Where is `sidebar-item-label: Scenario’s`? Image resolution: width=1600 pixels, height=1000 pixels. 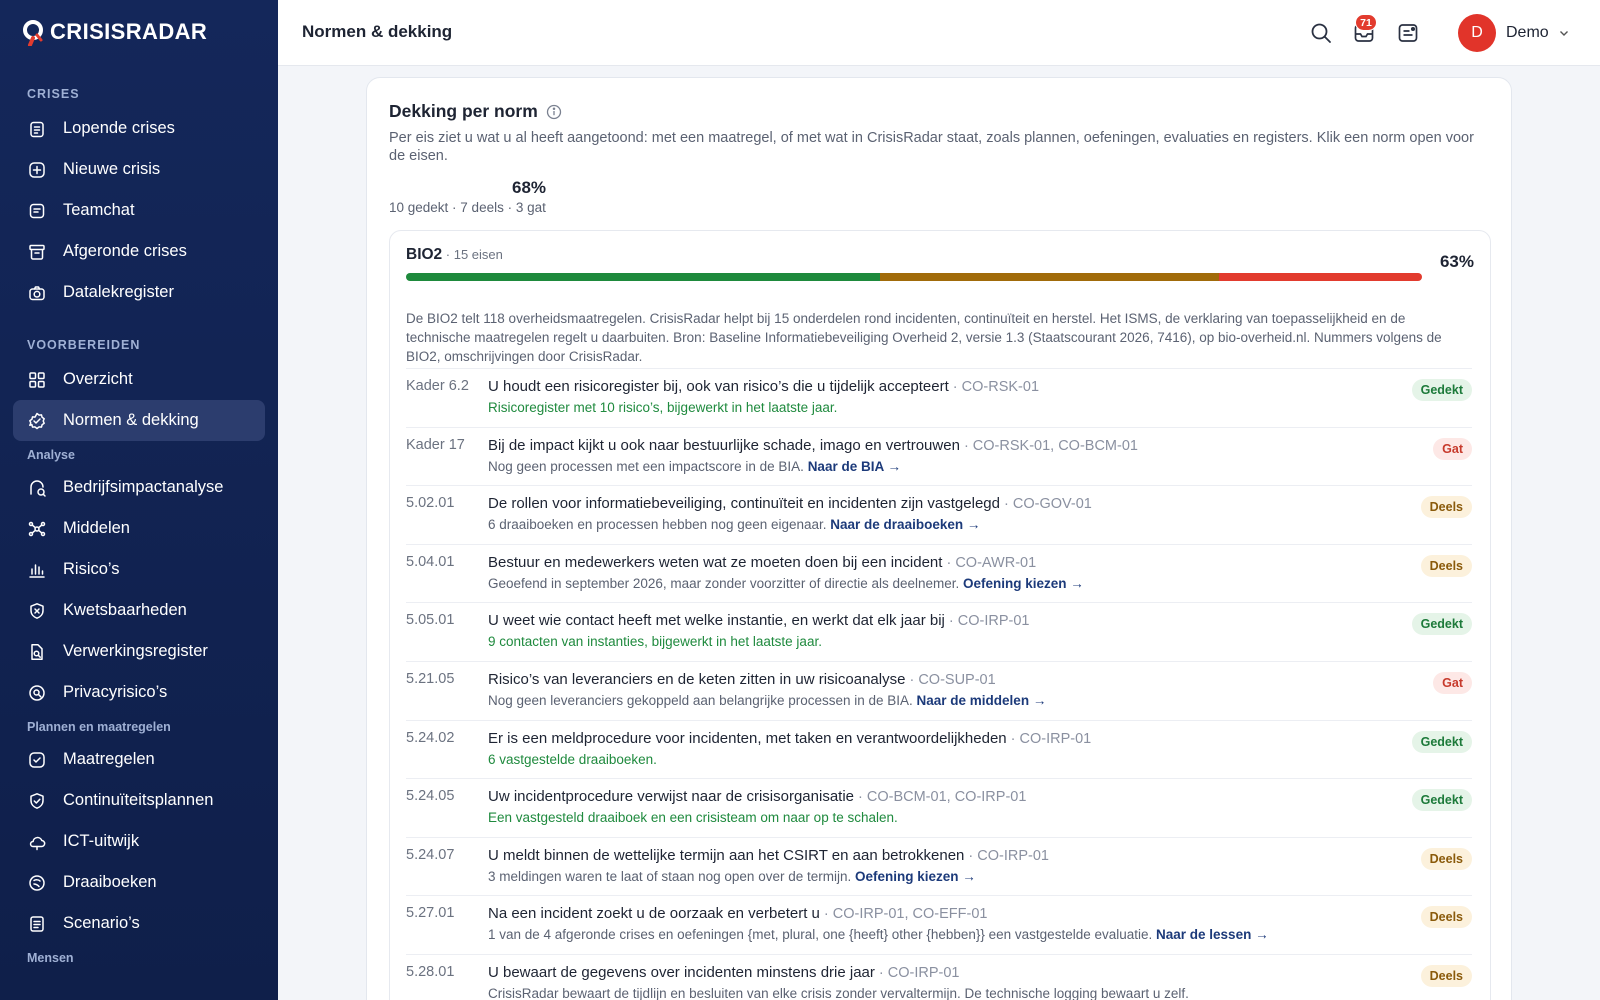 sidebar-item-label: Scenario’s is located at coordinates (101, 923).